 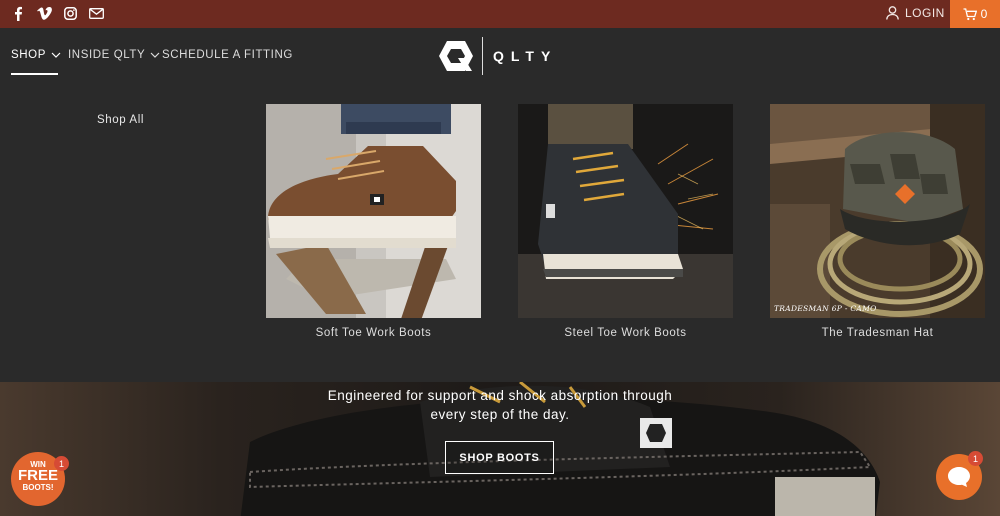 What do you see at coordinates (825, 308) in the screenshot?
I see `hat-image-caption: TRADESMAN 6P - CAMO` at bounding box center [825, 308].